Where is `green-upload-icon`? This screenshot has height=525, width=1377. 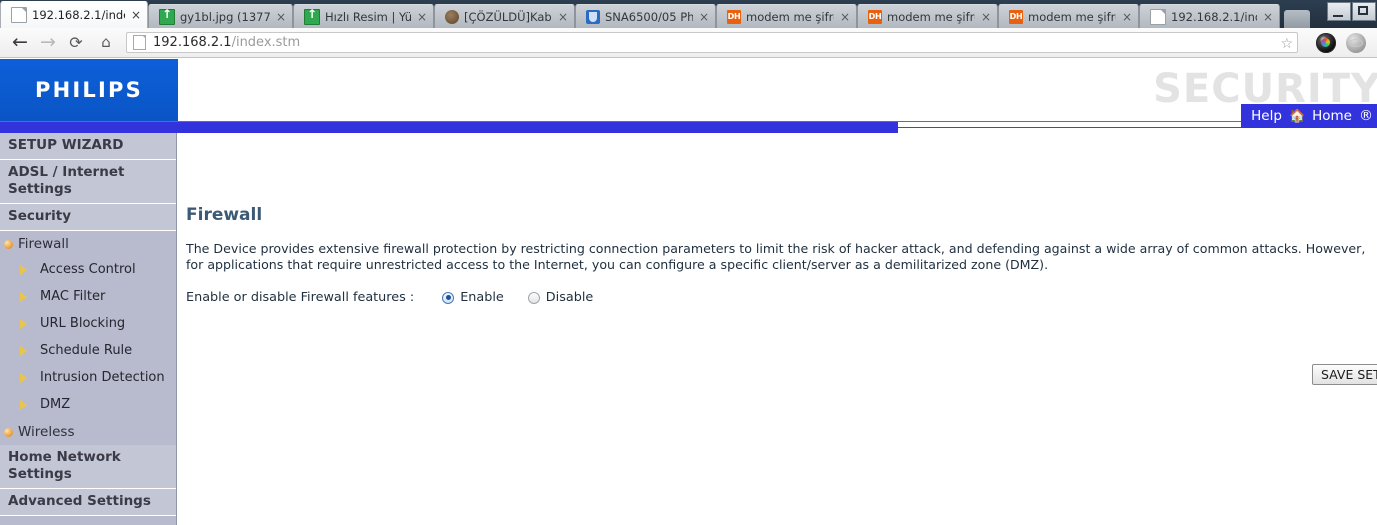 green-upload-icon is located at coordinates (167, 16).